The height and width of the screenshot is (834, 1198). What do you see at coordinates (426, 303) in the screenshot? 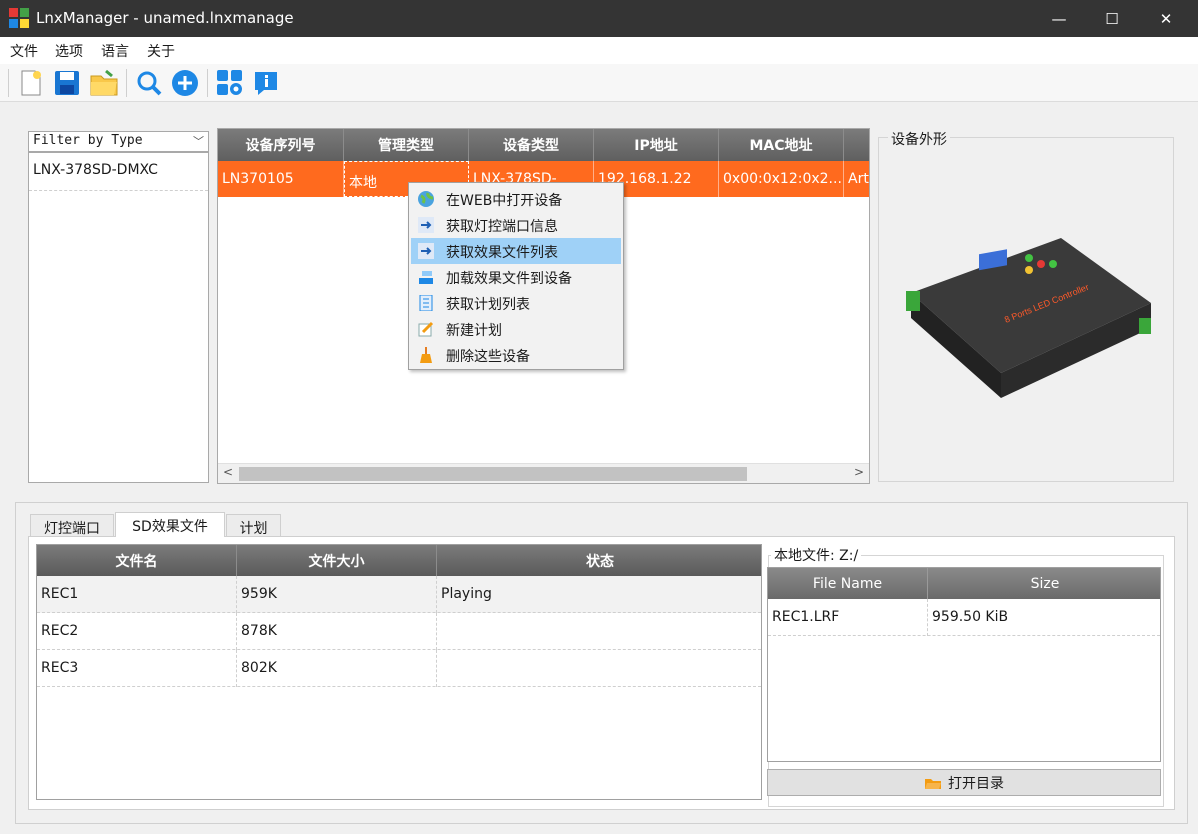
I see `list-icon` at bounding box center [426, 303].